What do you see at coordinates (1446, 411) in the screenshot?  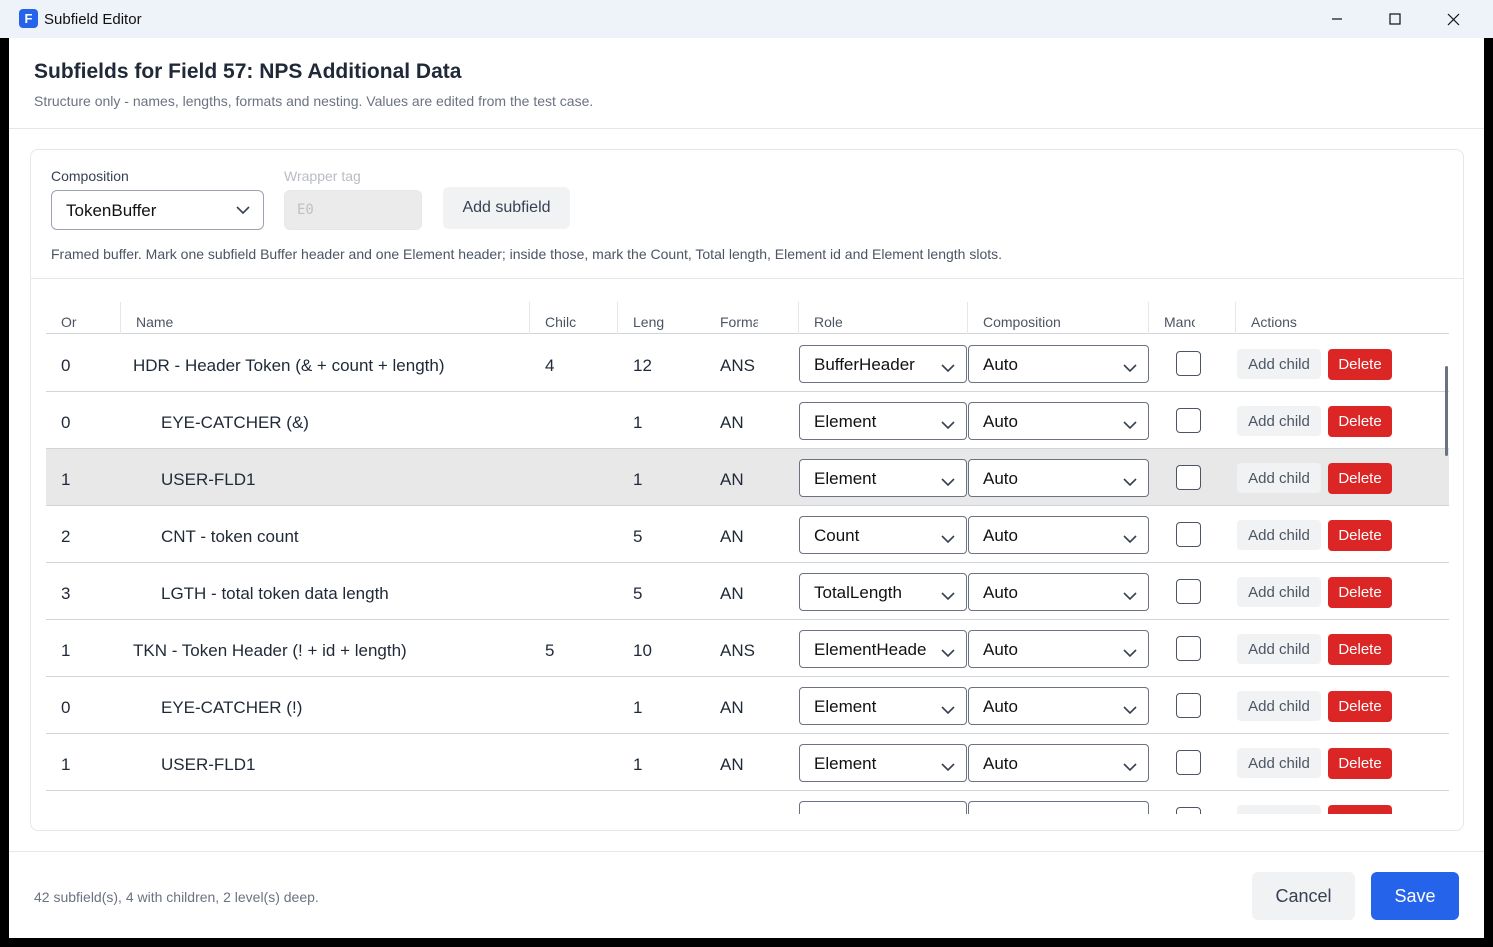 I see `vertical-scrollbar` at bounding box center [1446, 411].